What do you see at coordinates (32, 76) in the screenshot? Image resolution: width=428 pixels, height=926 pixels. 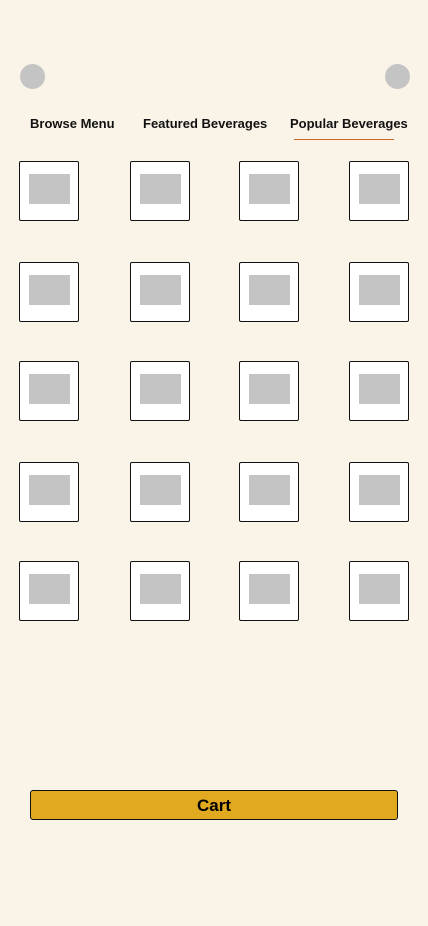 I see `header-left-button` at bounding box center [32, 76].